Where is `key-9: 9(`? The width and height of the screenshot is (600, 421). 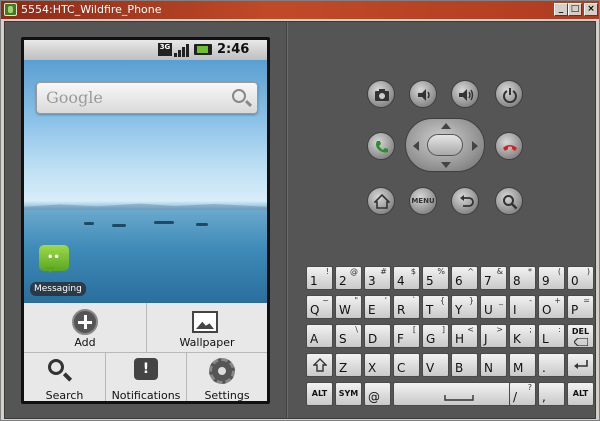
key-9: 9( is located at coordinates (551, 278).